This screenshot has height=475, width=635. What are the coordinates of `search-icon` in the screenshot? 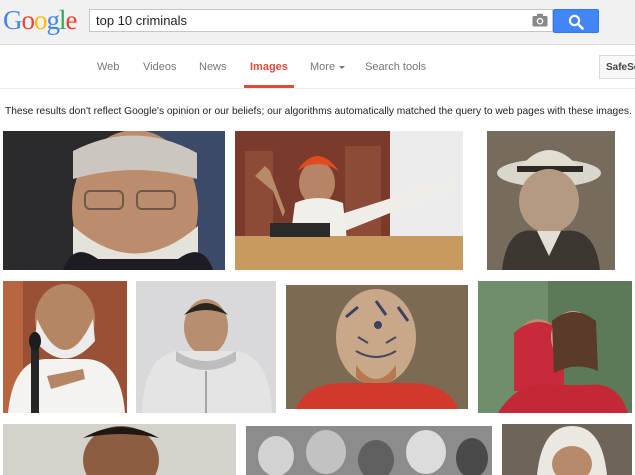 It's located at (576, 22).